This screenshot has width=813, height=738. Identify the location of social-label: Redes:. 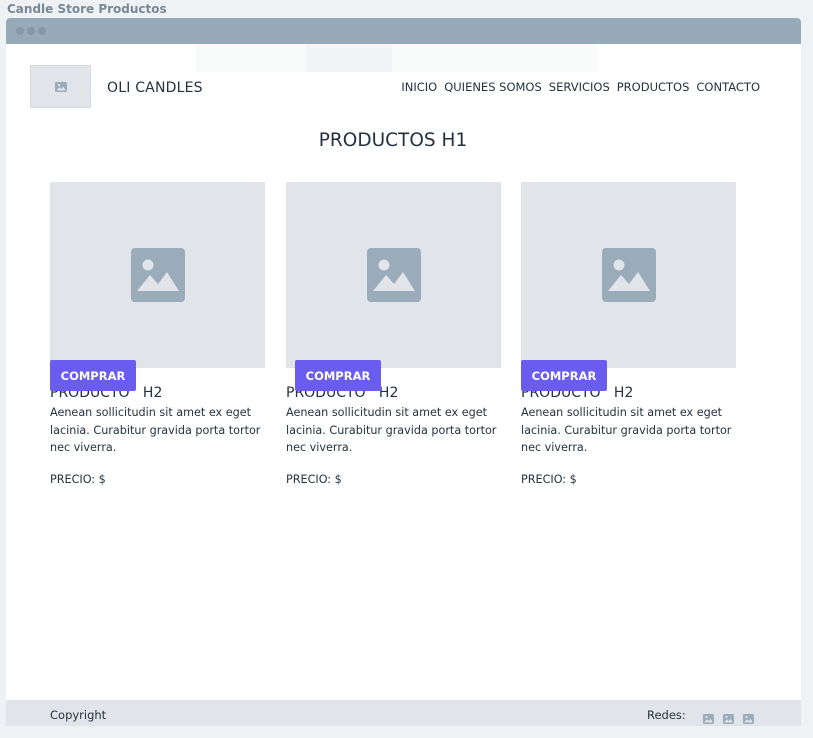
(666, 715).